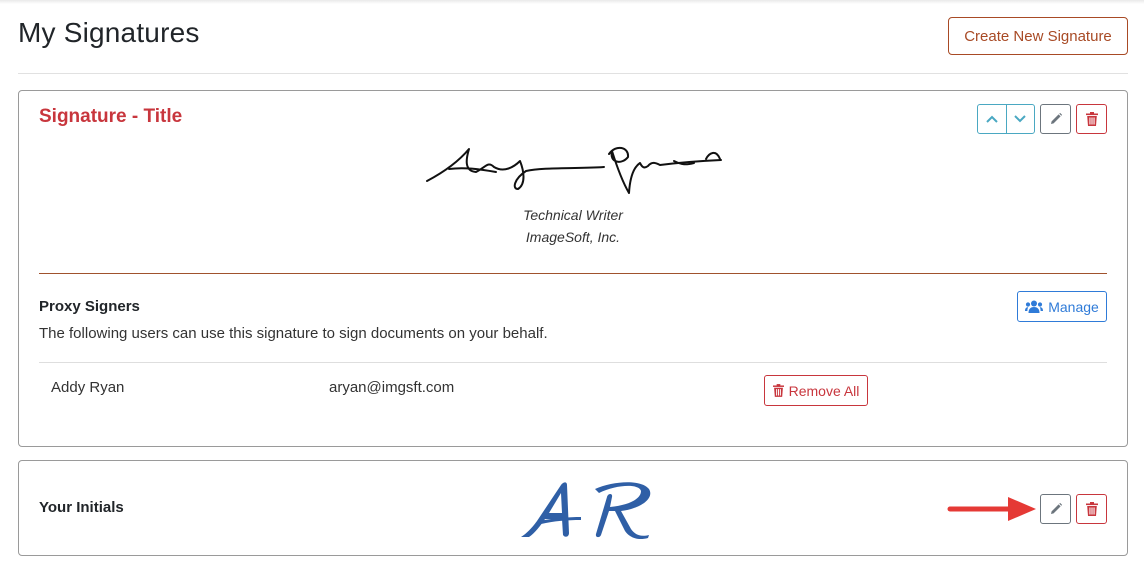 This screenshot has height=570, width=1144. Describe the element at coordinates (586, 511) in the screenshot. I see `initials-image` at that location.